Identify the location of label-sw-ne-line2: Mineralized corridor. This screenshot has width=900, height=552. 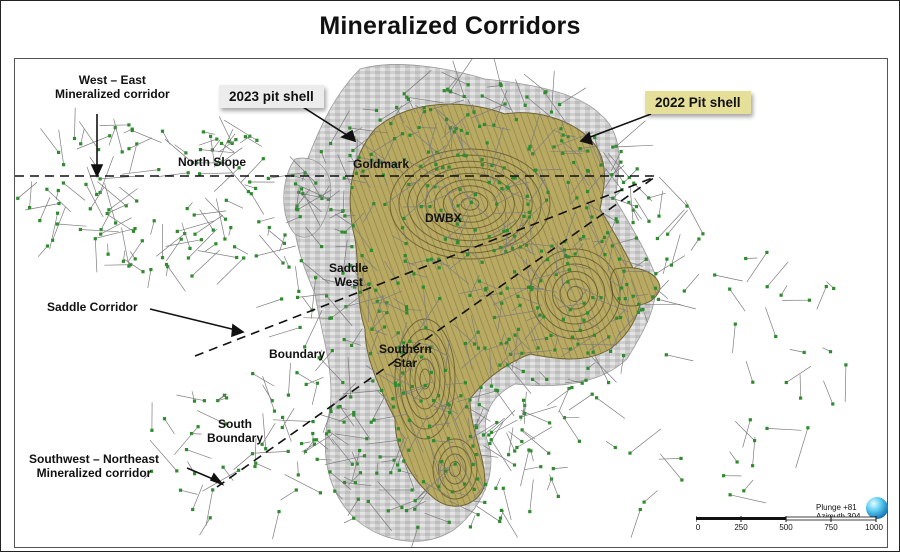
(94, 473).